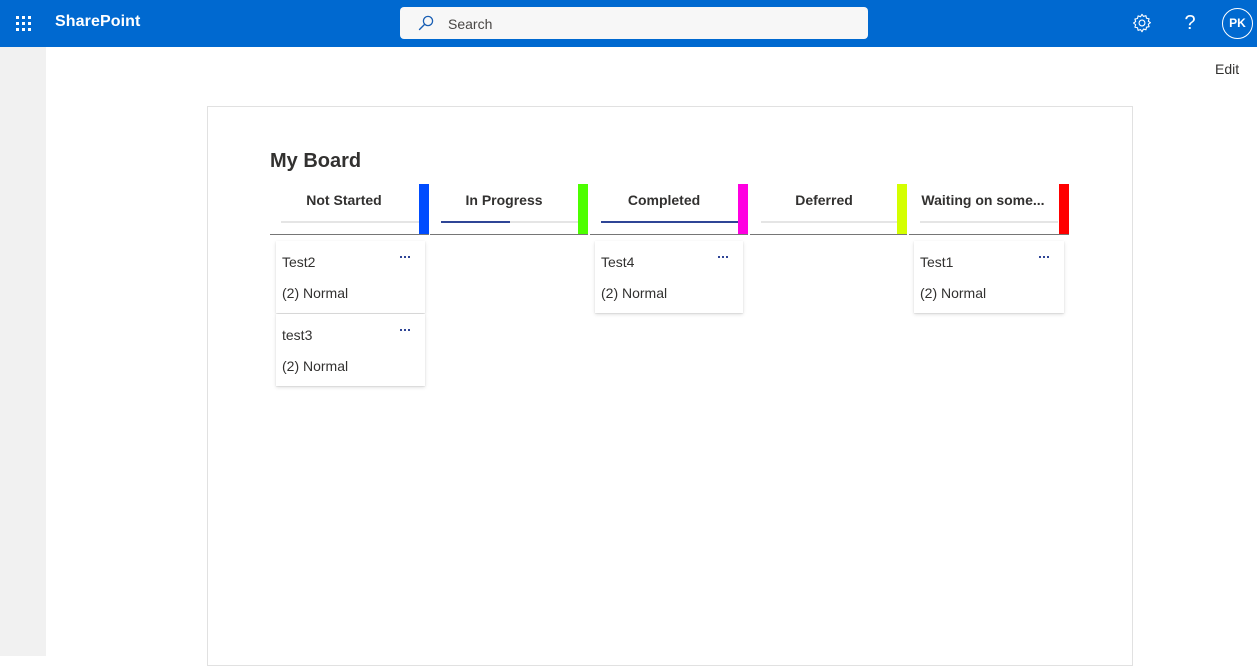  What do you see at coordinates (1142, 23) in the screenshot?
I see `gear-icon` at bounding box center [1142, 23].